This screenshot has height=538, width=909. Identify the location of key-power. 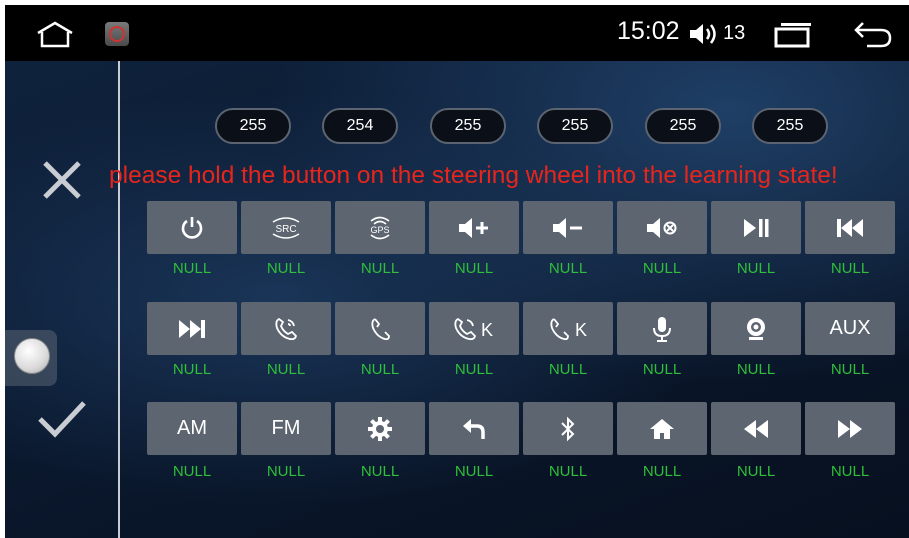
(192, 227).